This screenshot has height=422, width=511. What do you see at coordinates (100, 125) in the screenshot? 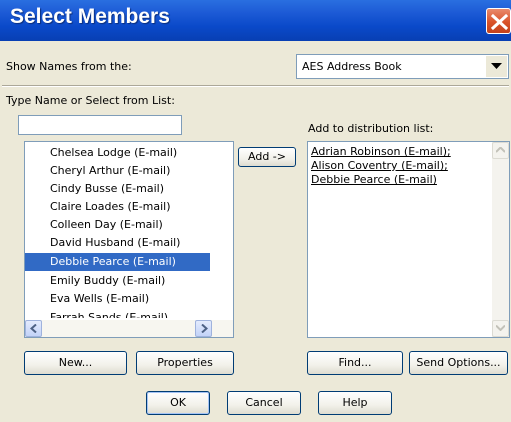
I see `type-name-input` at bounding box center [100, 125].